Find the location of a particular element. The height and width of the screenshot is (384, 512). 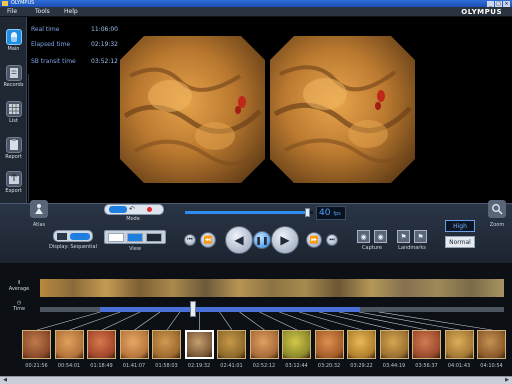

play-button: ▶ is located at coordinates (285, 240).